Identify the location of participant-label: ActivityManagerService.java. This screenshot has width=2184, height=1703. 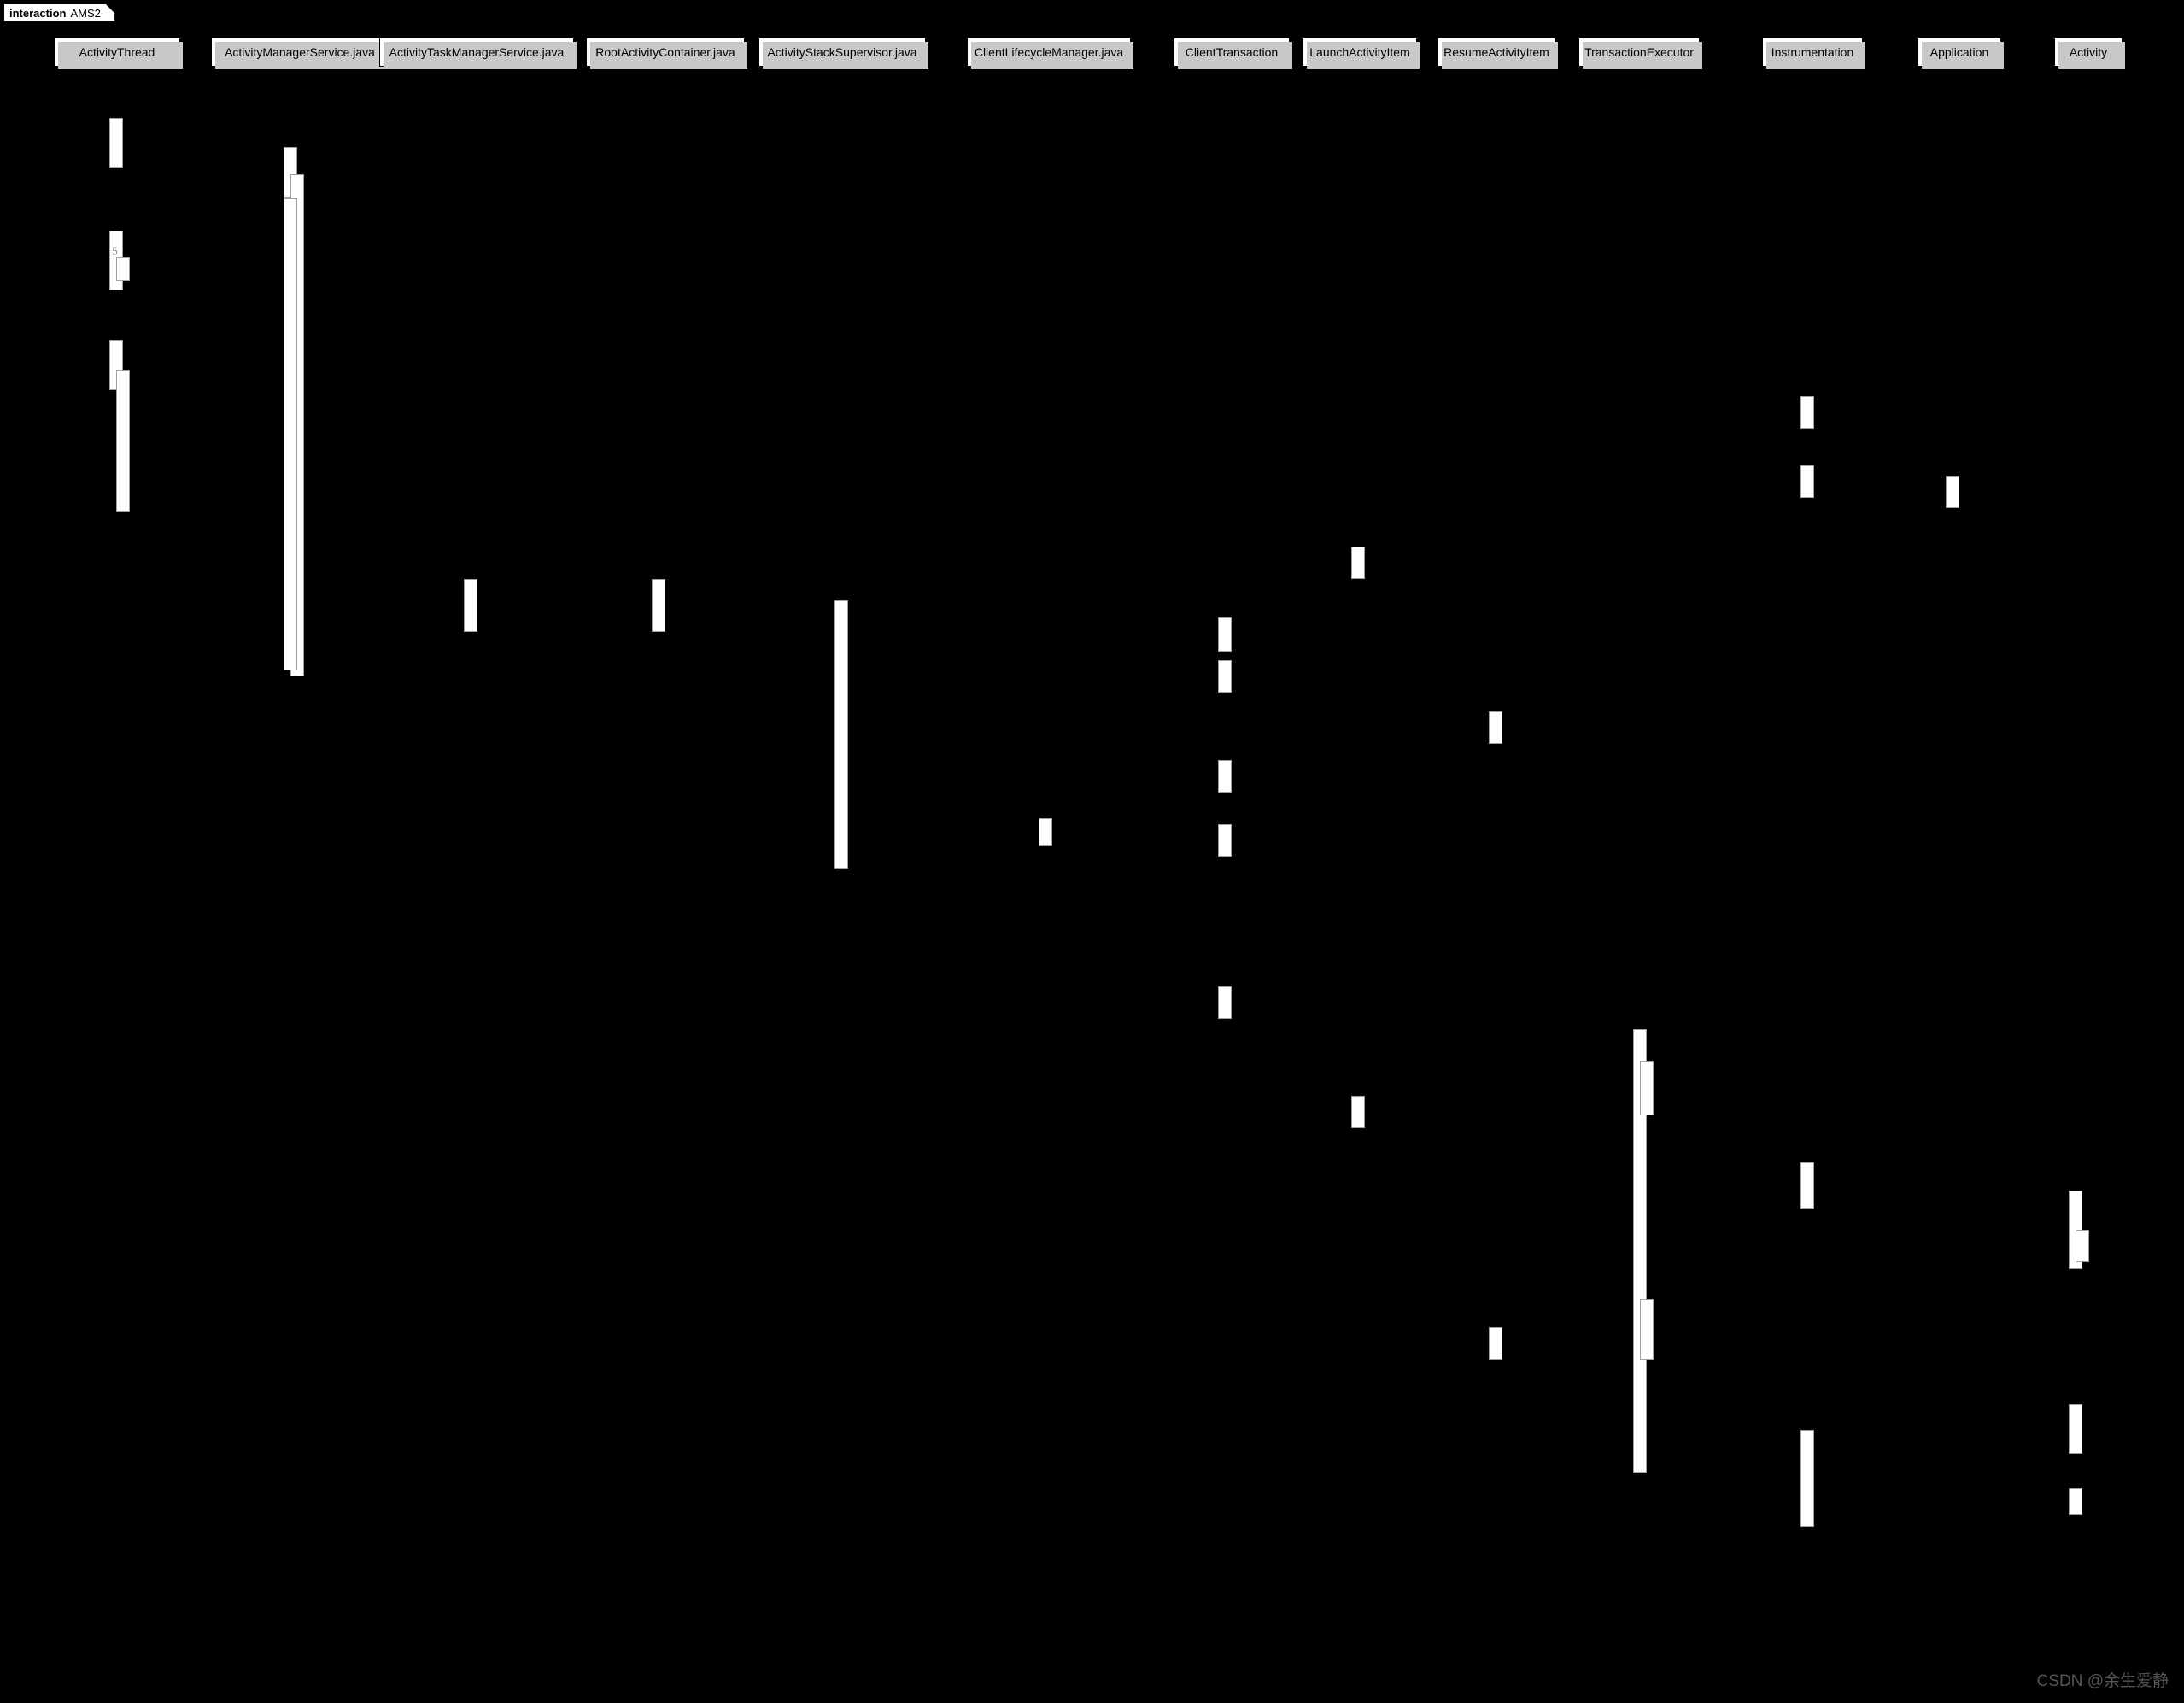
(300, 52).